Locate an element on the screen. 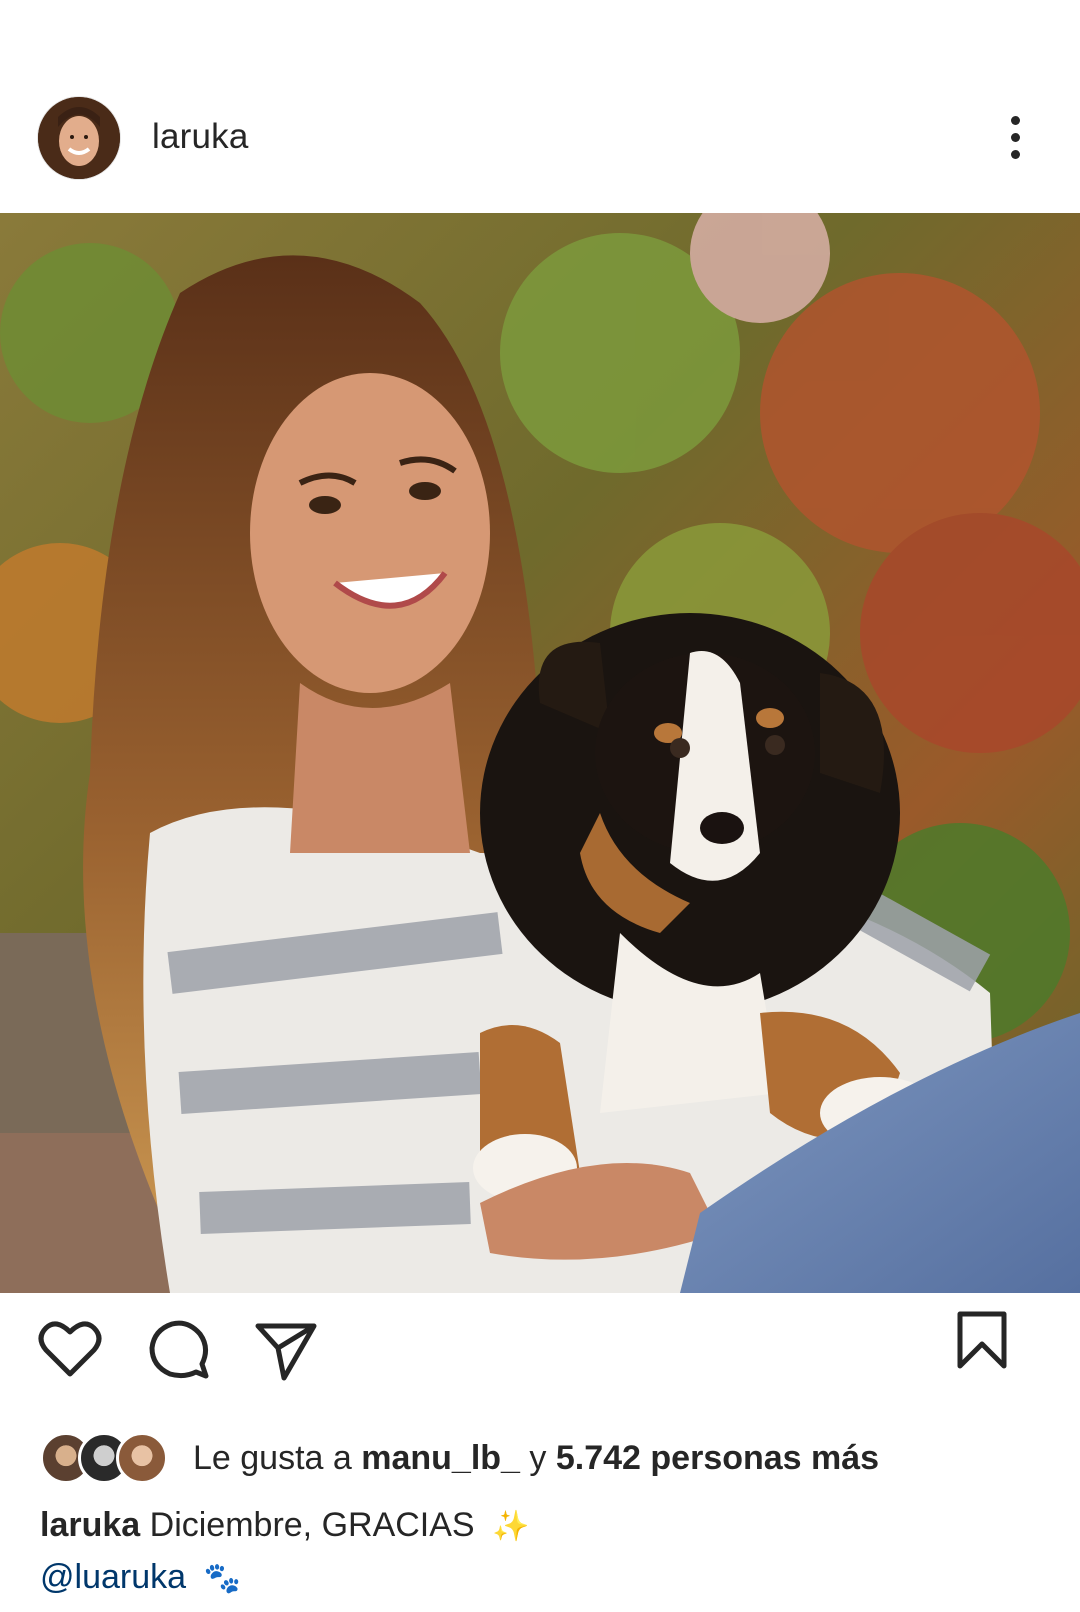 This screenshot has width=1080, height=1612. caption-text: Diciembre, GRACIAS is located at coordinates (312, 1525).